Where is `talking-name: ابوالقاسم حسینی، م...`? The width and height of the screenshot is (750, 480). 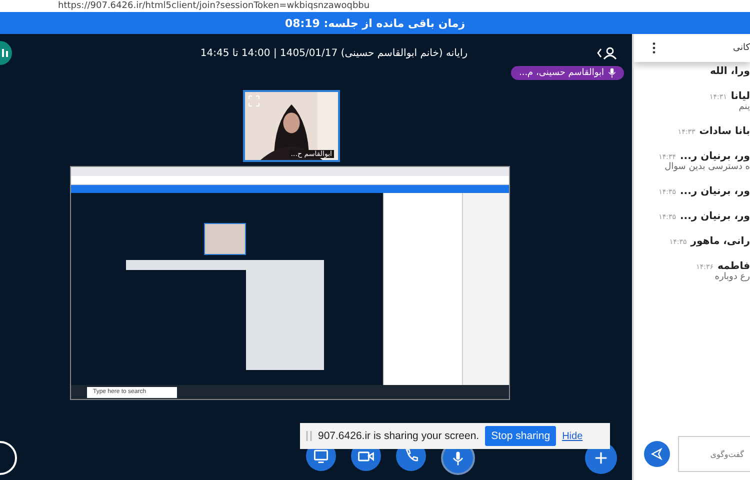 talking-name: ابوالقاسم حسینی، م... is located at coordinates (561, 73).